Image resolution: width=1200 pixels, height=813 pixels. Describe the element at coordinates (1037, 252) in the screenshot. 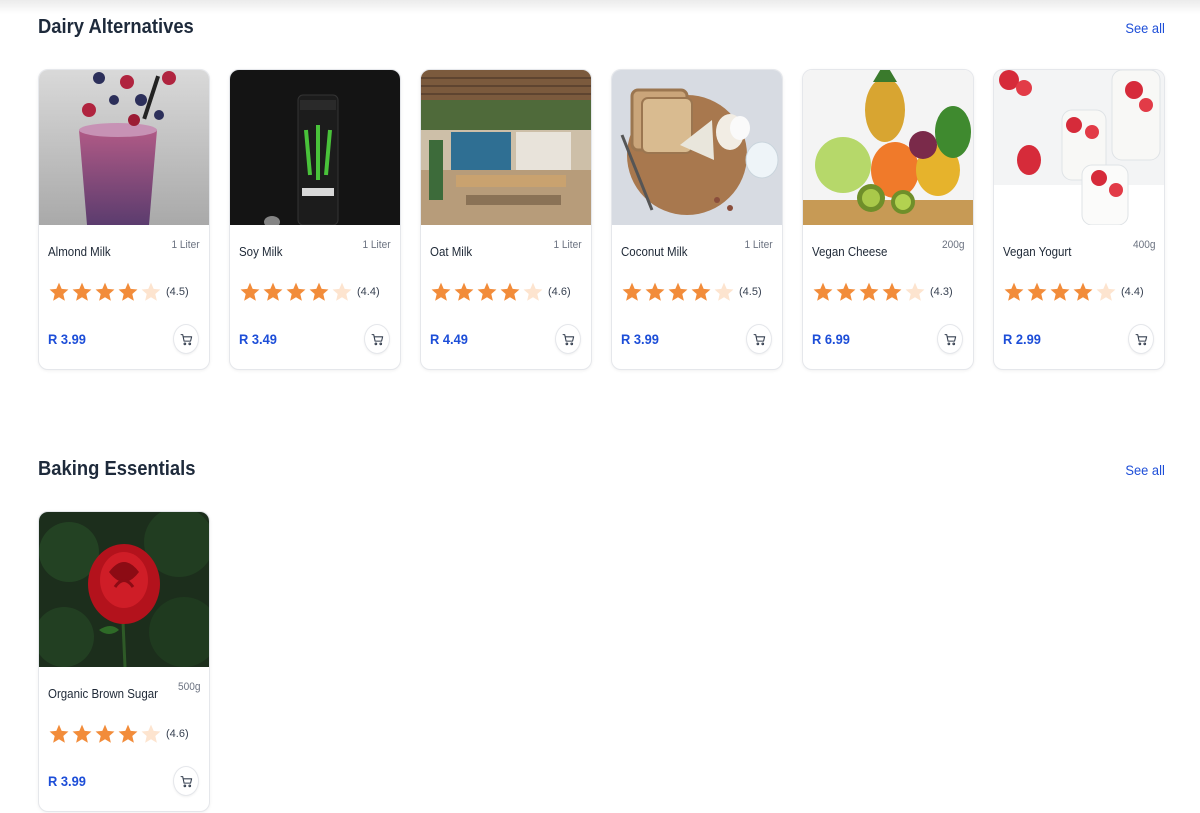

I see `product-name: Vegan Yogurt` at that location.